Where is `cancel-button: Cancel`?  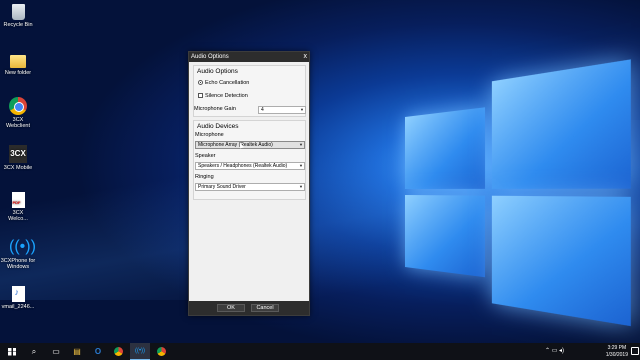 cancel-button: Cancel is located at coordinates (265, 308).